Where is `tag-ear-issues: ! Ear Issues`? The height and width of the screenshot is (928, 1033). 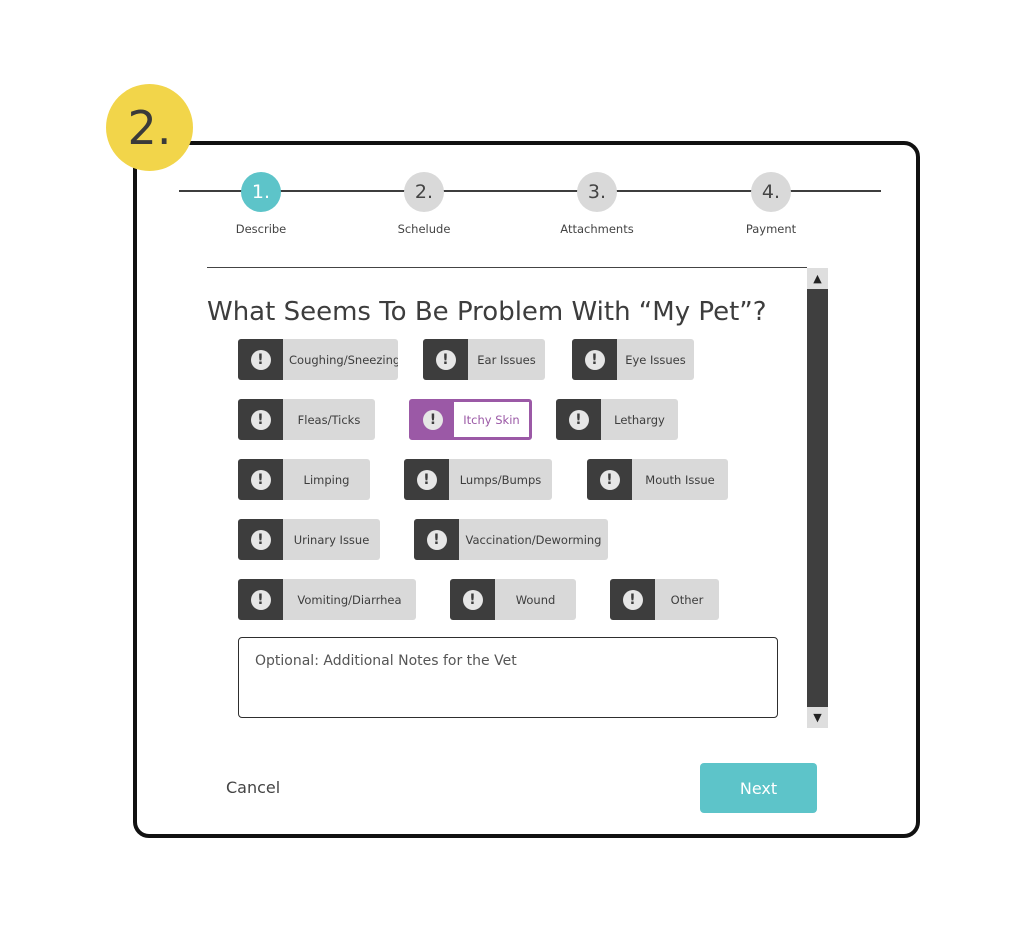 tag-ear-issues: ! Ear Issues is located at coordinates (484, 359).